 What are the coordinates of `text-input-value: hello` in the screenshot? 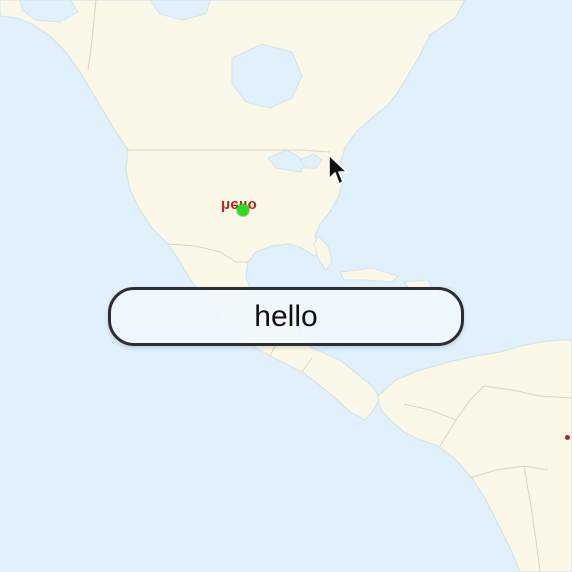 It's located at (286, 316).